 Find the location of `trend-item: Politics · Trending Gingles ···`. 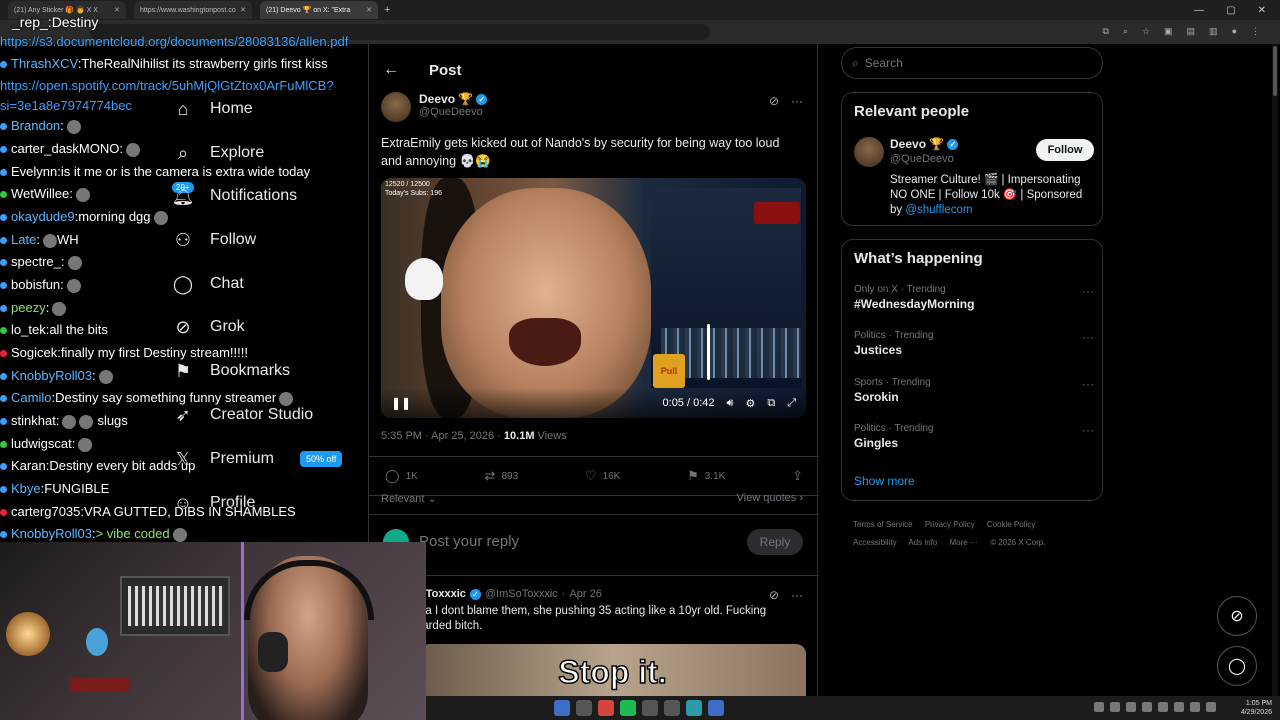

trend-item: Politics · Trending Gingles ··· is located at coordinates (974, 436).